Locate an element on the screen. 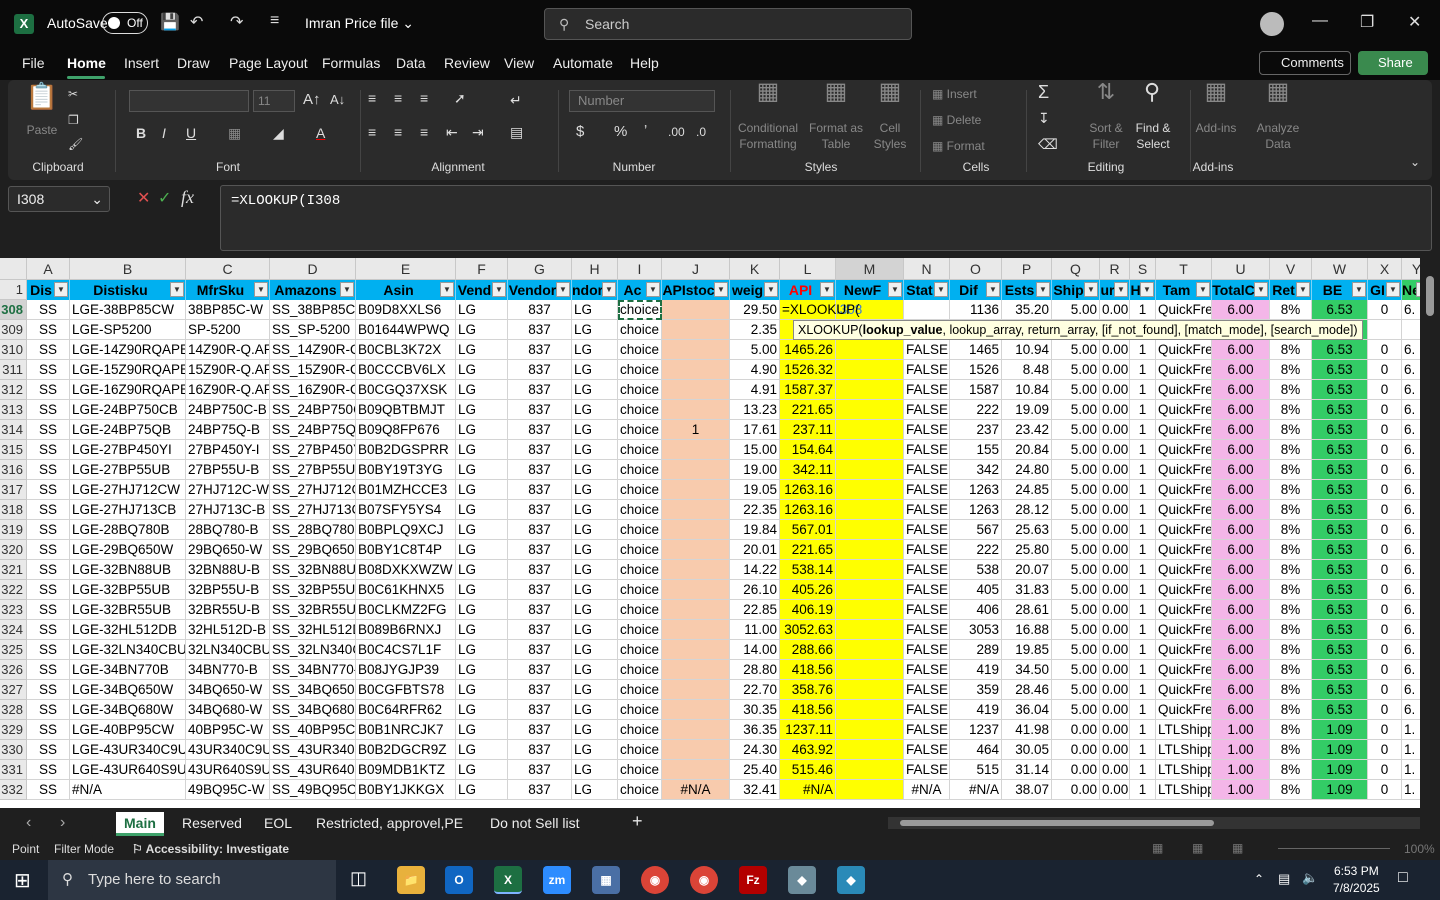  page-layout-icon: ▦ is located at coordinates (1197, 848).